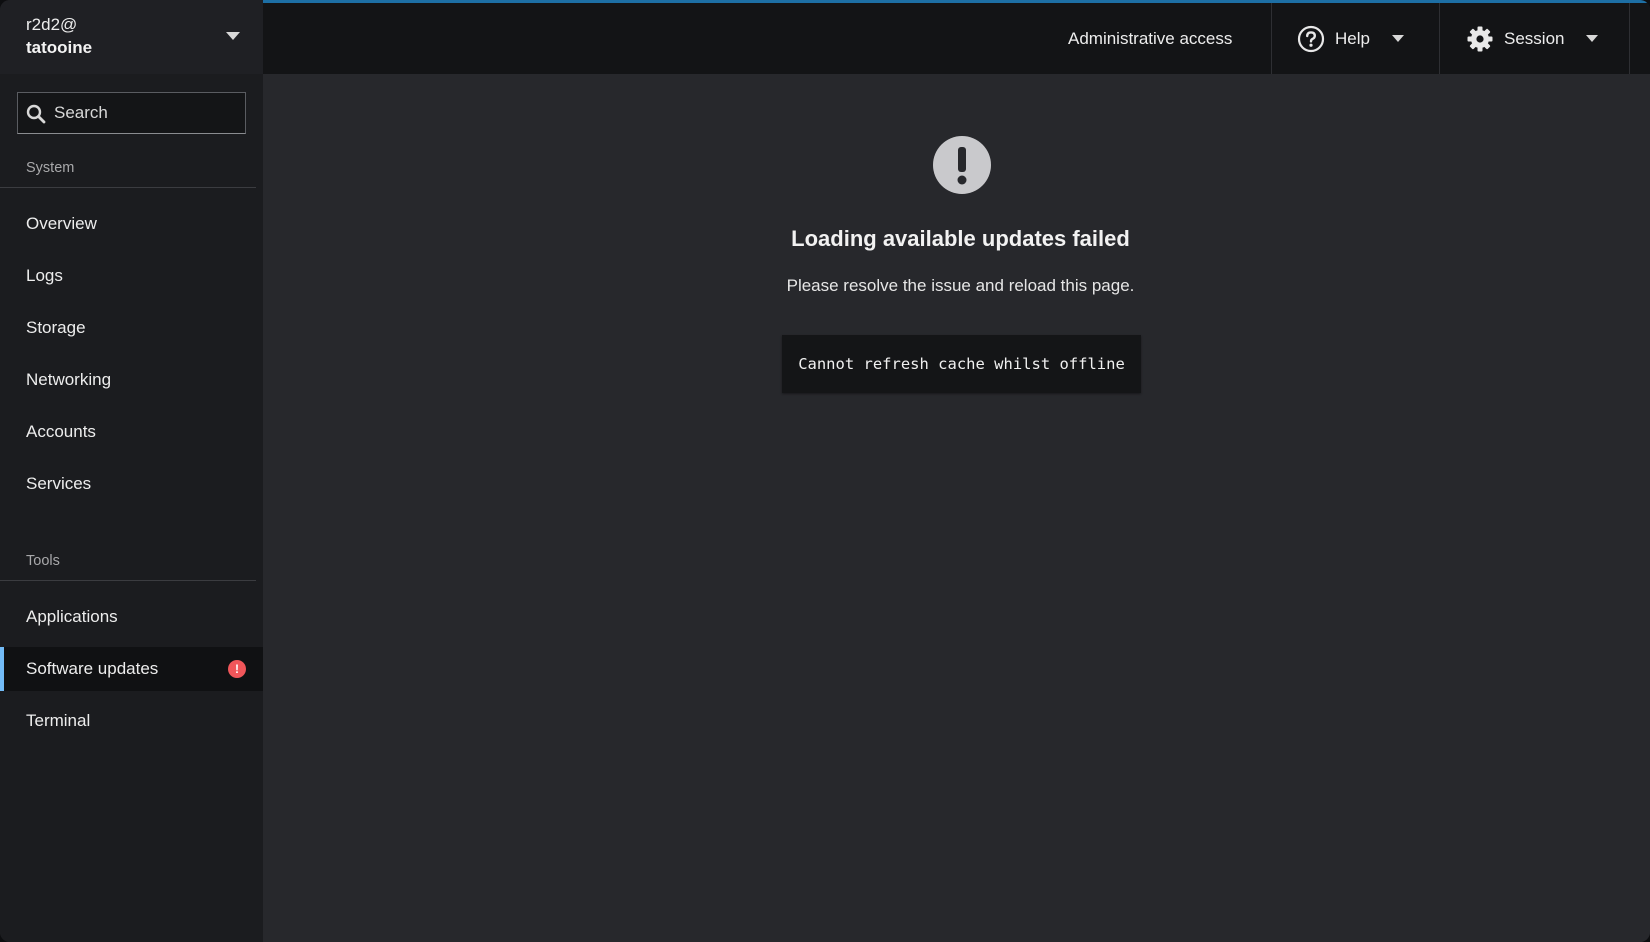 This screenshot has height=942, width=1650. I want to click on search-icon, so click(36, 114).